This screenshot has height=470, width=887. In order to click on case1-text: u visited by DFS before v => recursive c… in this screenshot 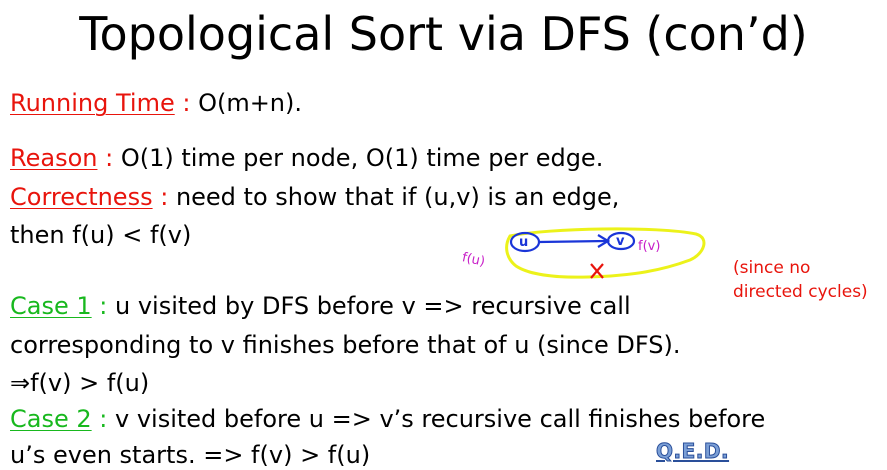, I will do `click(372, 306)`.